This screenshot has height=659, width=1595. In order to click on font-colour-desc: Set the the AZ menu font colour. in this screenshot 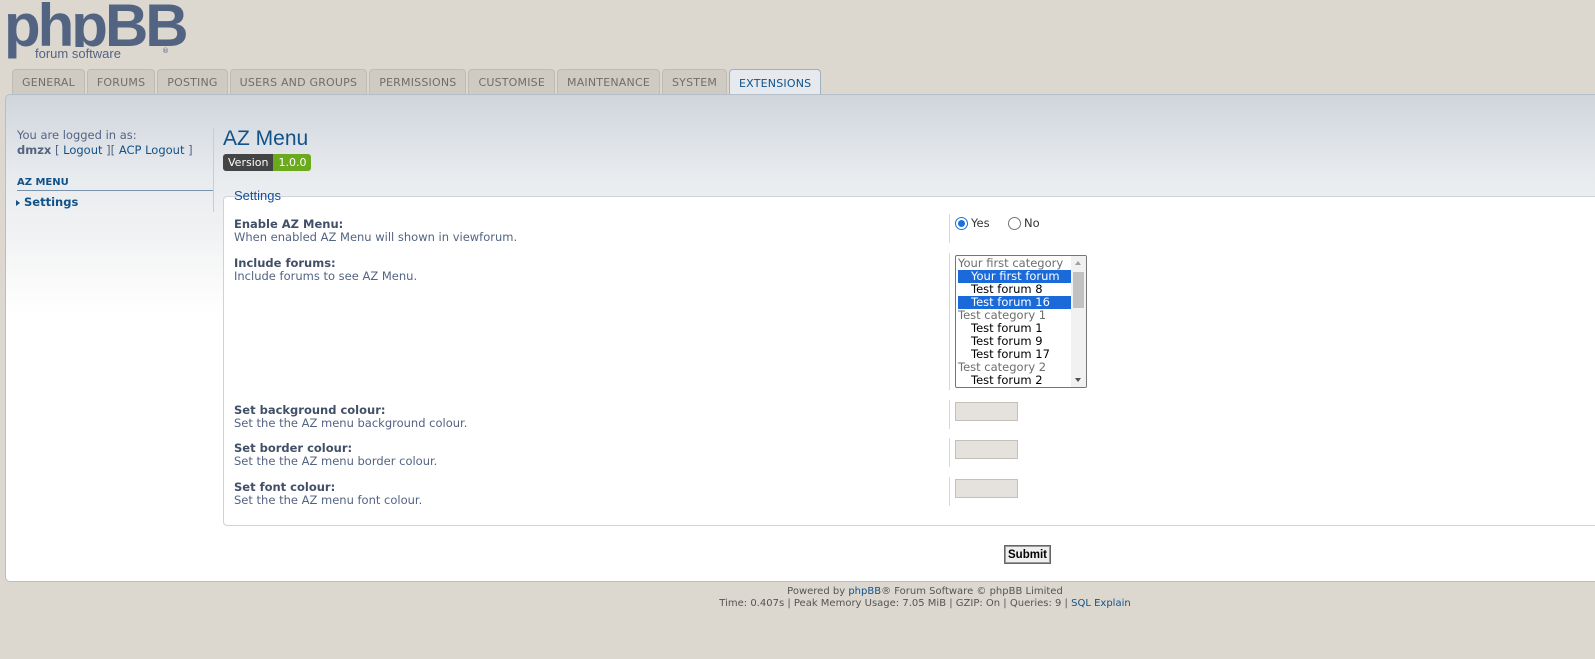, I will do `click(328, 500)`.